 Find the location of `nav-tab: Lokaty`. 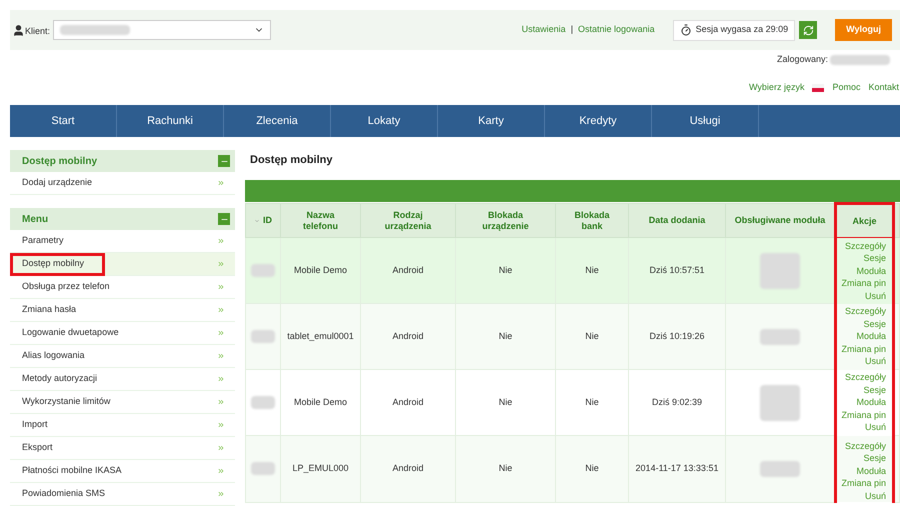

nav-tab: Lokaty is located at coordinates (384, 121).